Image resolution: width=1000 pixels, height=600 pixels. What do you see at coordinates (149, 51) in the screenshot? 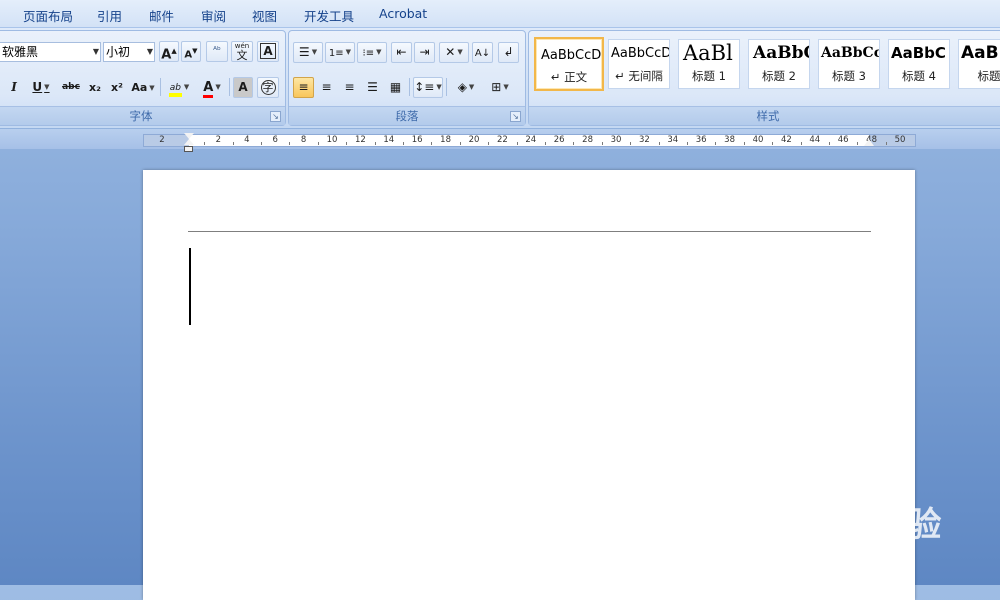
I see `chevron-down-icon: ▼` at bounding box center [149, 51].